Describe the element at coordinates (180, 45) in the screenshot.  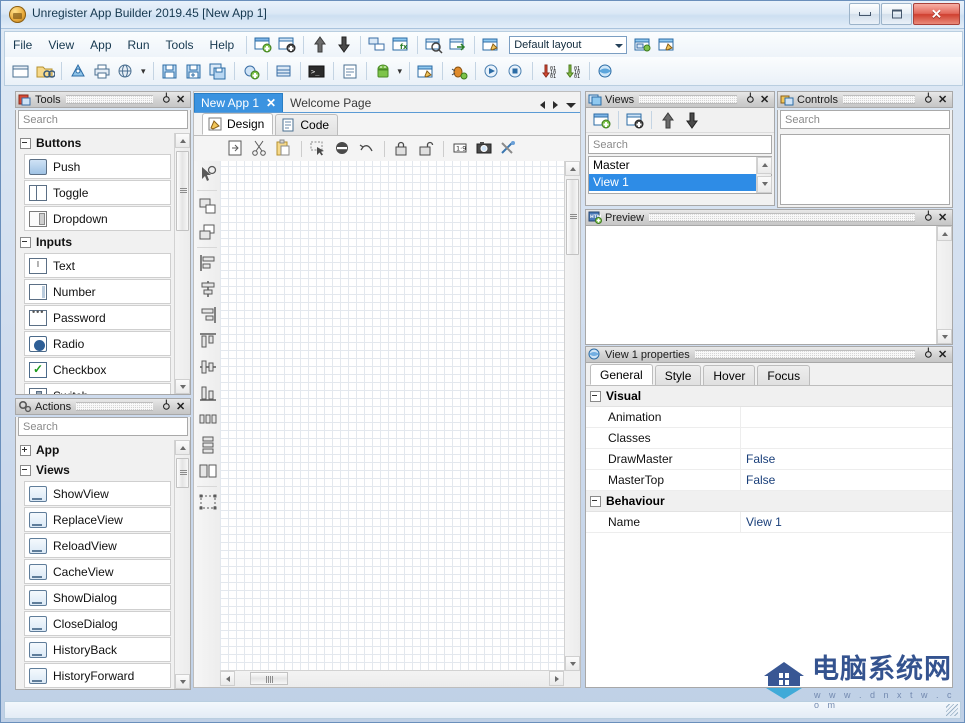
I see `menu-tools: Tools` at that location.